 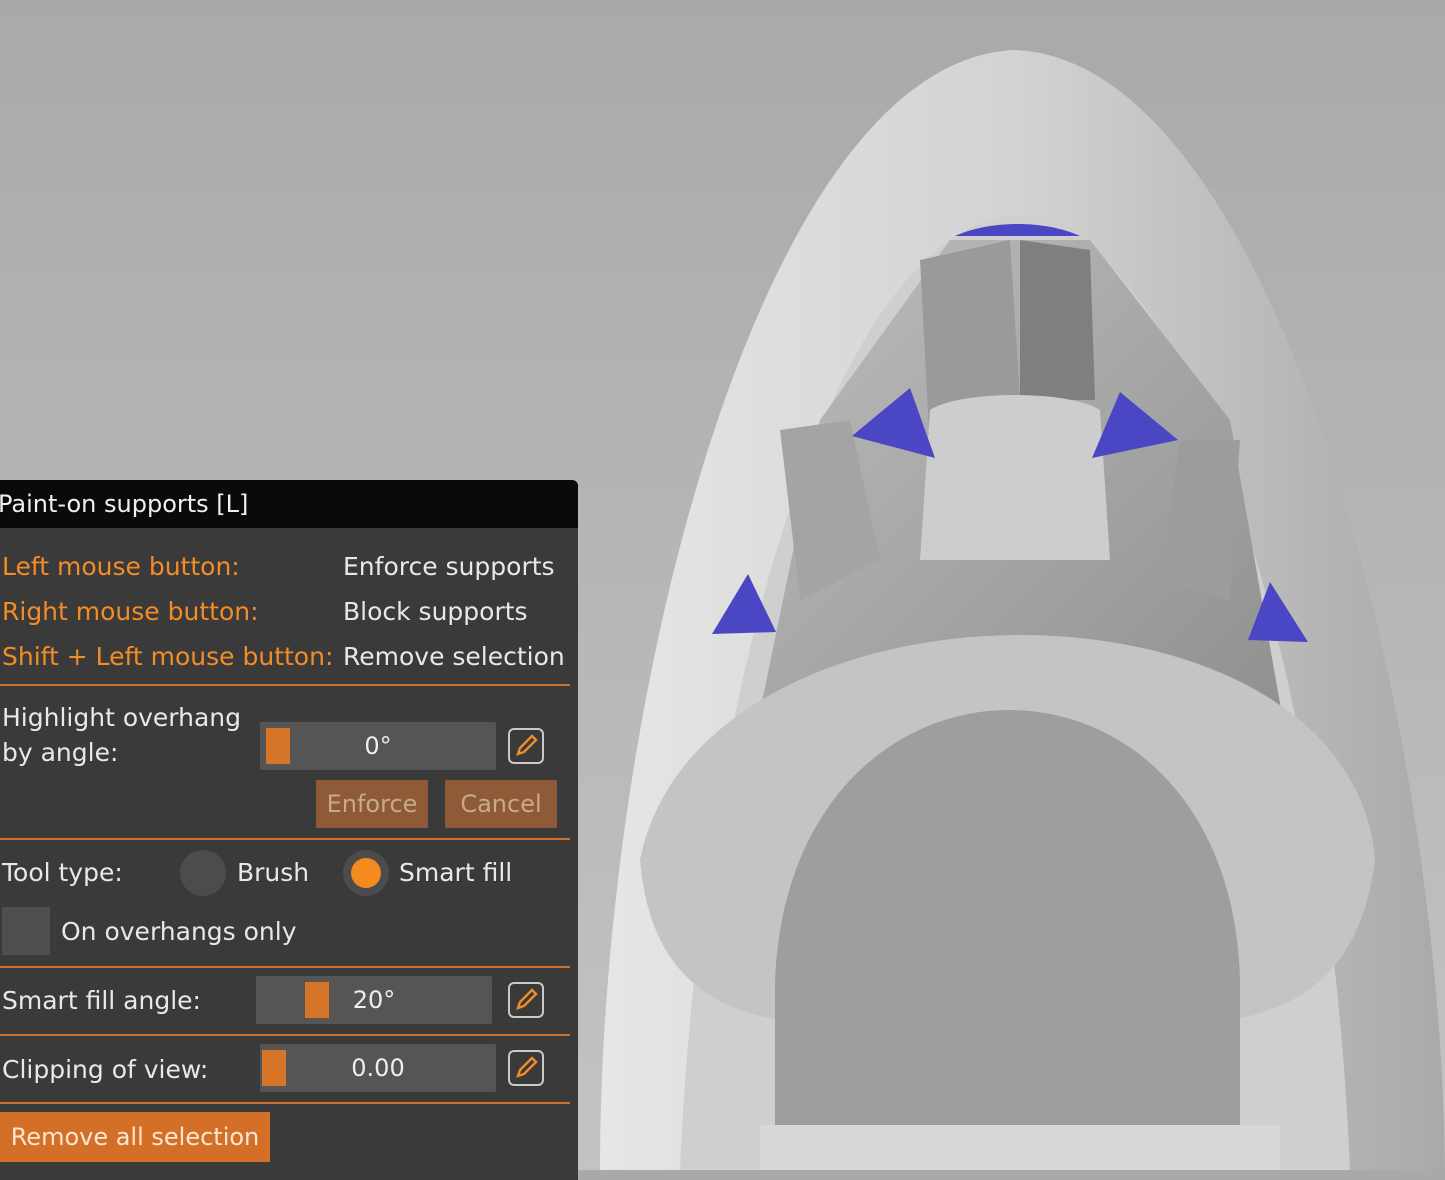 What do you see at coordinates (455, 872) in the screenshot?
I see `smart-fill-label: Smart fill` at bounding box center [455, 872].